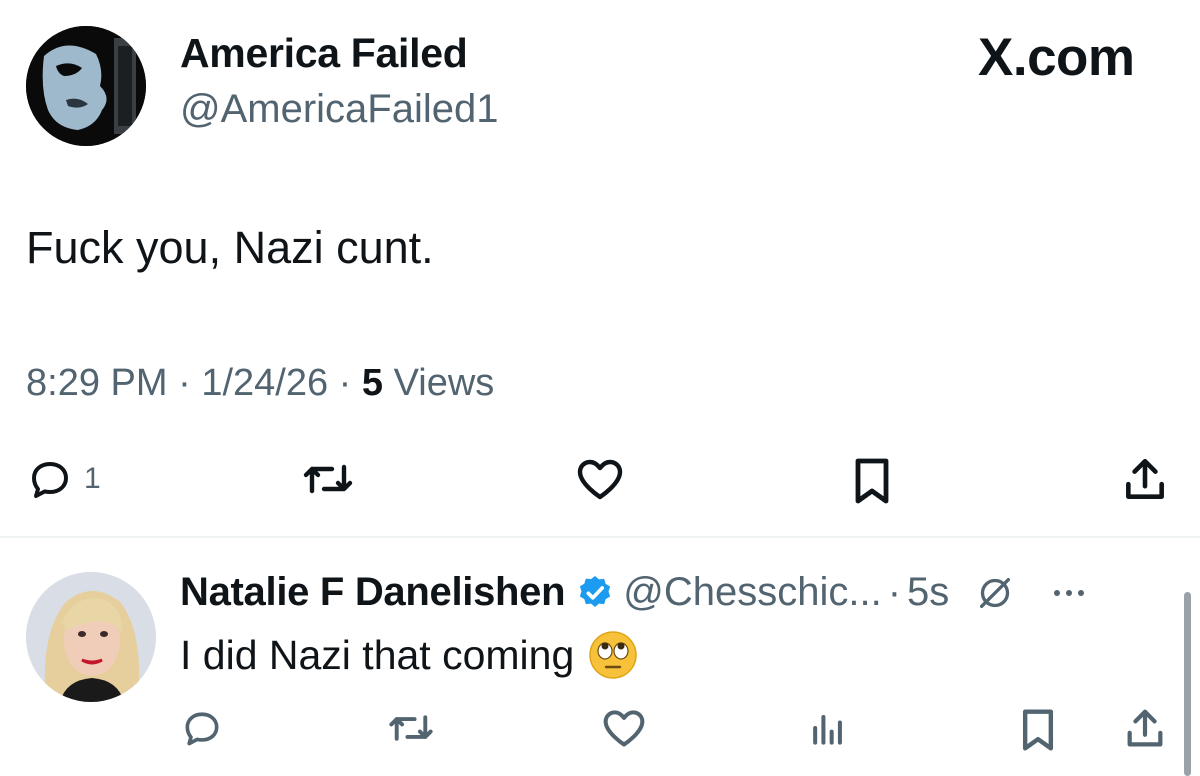 The image size is (1200, 776). I want to click on tweet-text: Fuck you, Nazi cunt., so click(230, 247).